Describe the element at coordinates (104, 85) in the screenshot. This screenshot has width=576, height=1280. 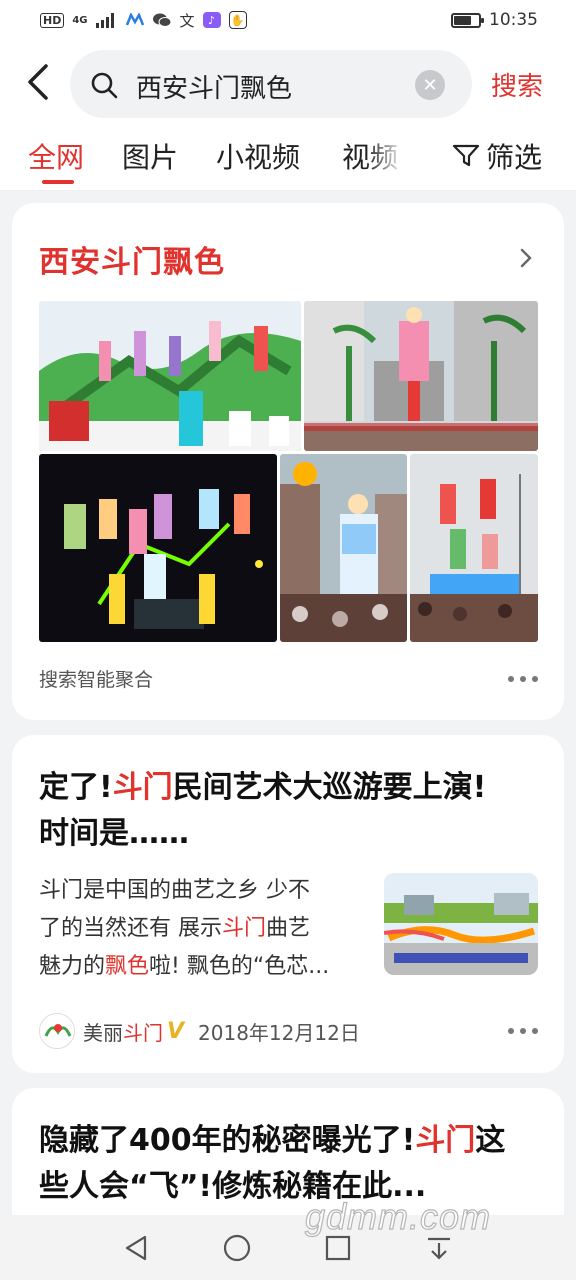
I see `search-icon` at that location.